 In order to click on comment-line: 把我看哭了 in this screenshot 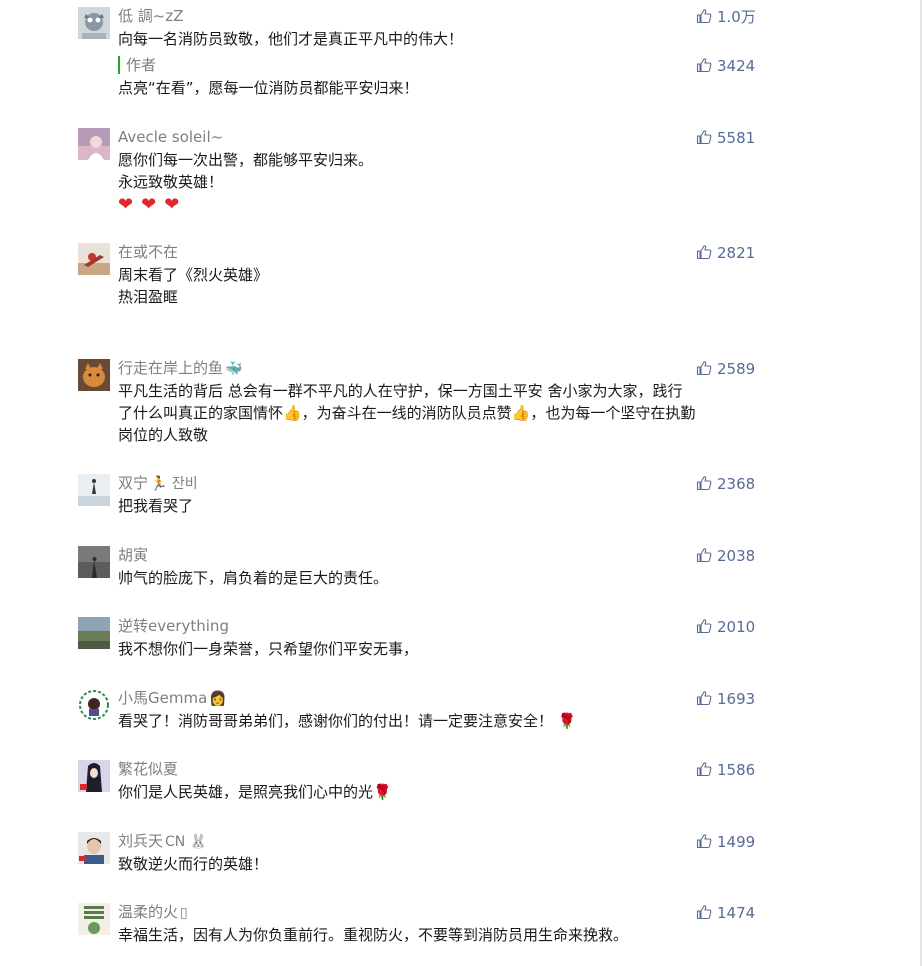, I will do `click(156, 506)`.